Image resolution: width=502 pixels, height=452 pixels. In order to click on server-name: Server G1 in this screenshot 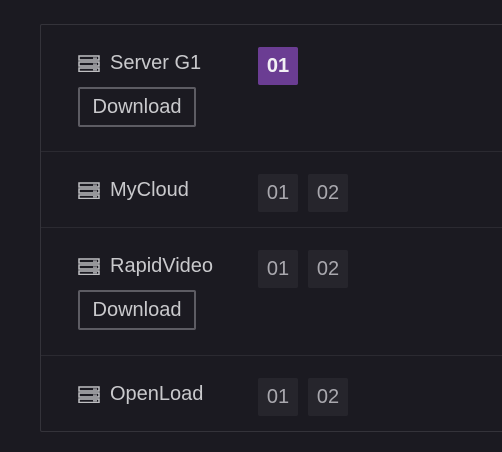, I will do `click(156, 63)`.